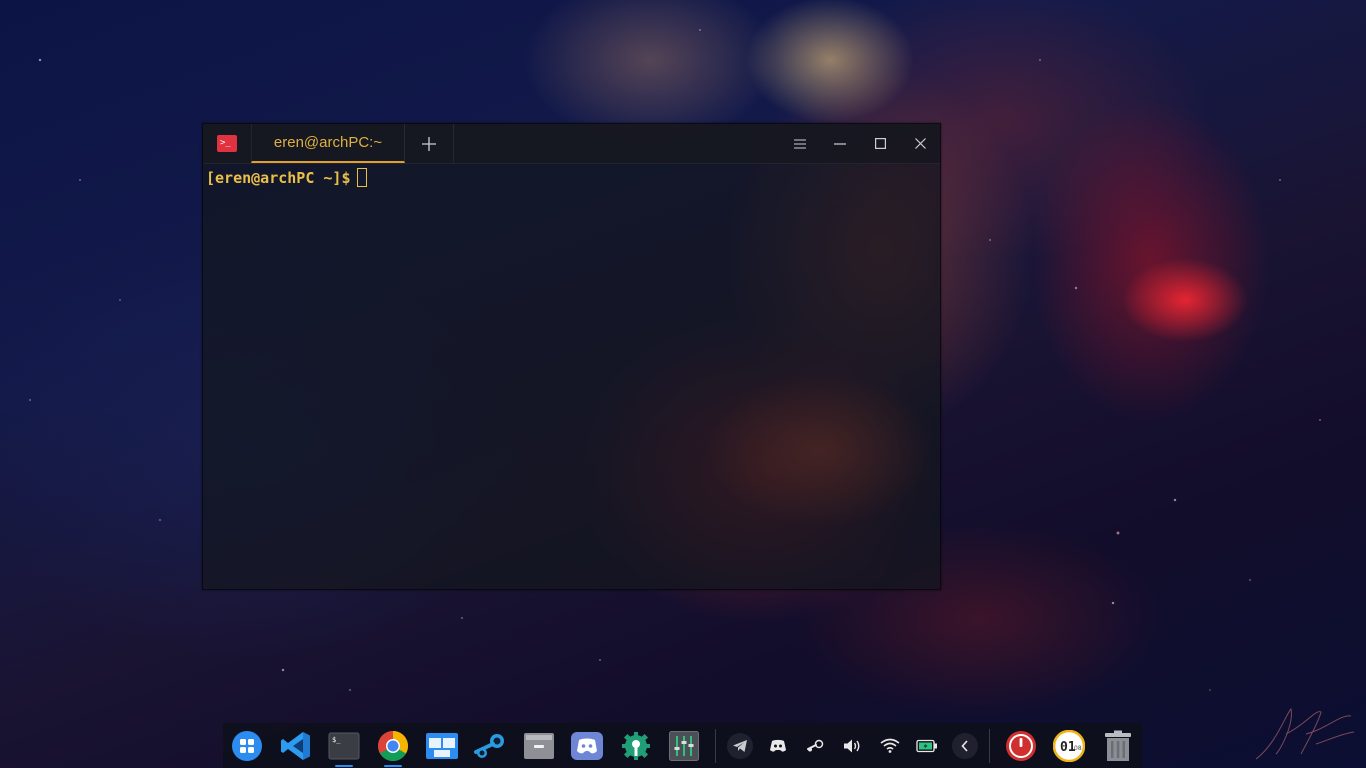 Image resolution: width=1366 pixels, height=768 pixels. I want to click on settings-icon, so click(635, 745).